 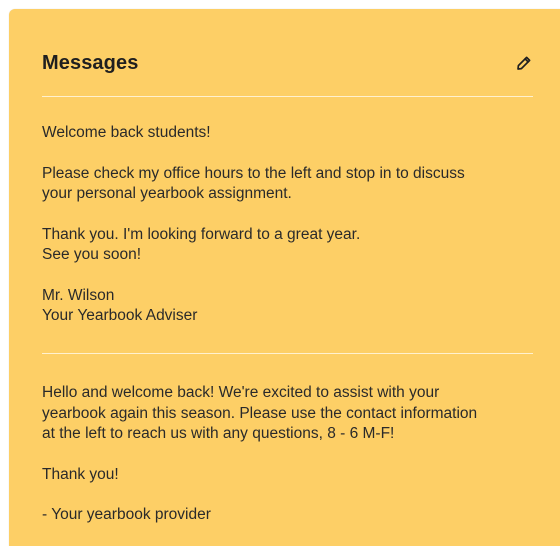 I want to click on message-signature: Mr. Wilson Your Yearbook Adviser, so click(x=289, y=306).